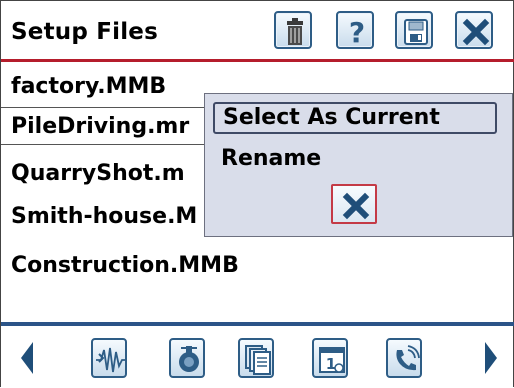 The height and width of the screenshot is (388, 514). I want to click on help-button: ?, so click(355, 30).